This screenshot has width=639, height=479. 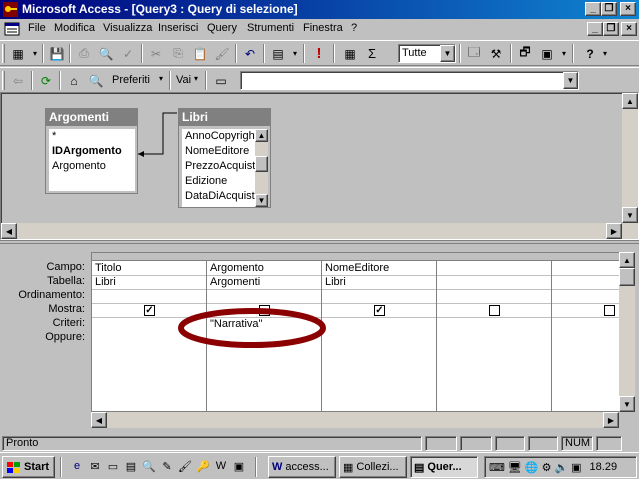 What do you see at coordinates (95, 466) in the screenshot?
I see `outlook-express-icon: ✉` at bounding box center [95, 466].